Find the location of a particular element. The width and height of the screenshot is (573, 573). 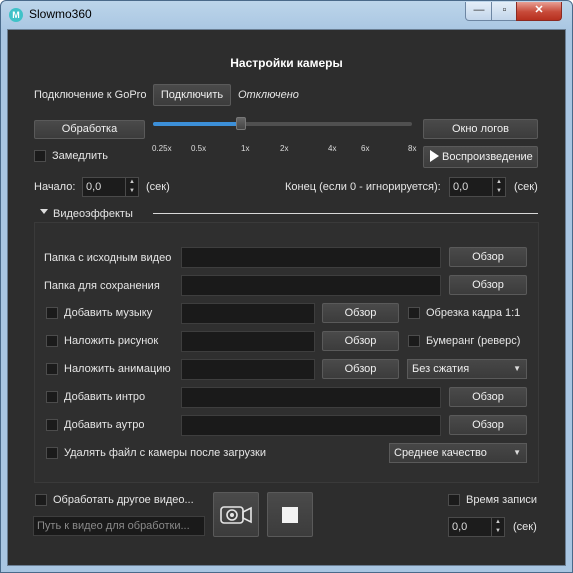

speed-slider-handle is located at coordinates (241, 123).